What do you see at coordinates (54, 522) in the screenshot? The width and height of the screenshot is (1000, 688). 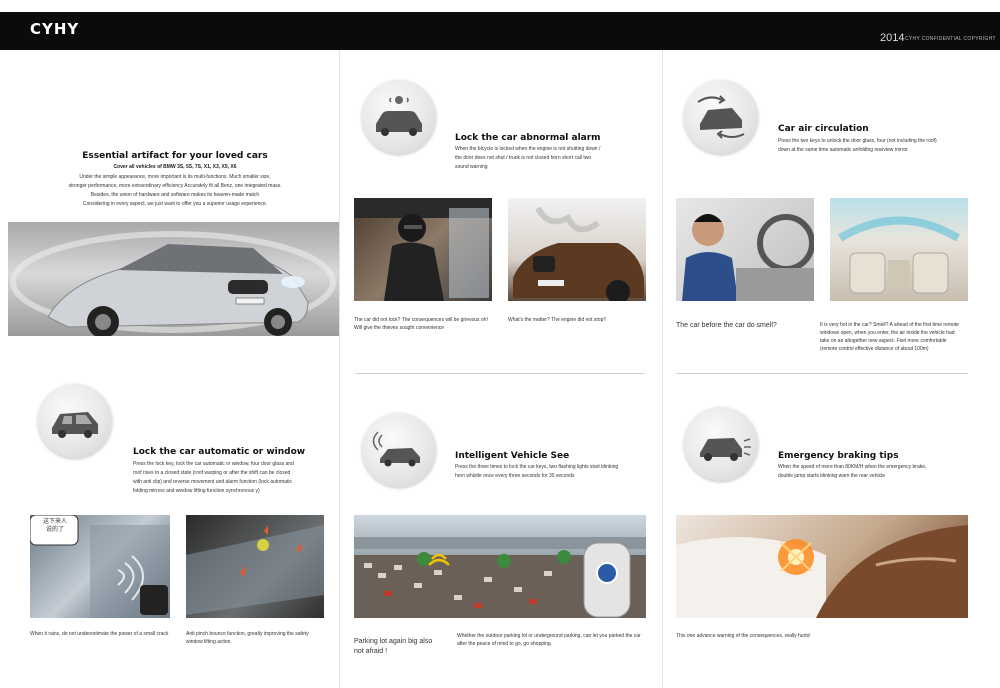 I see `sticker-line: 这下来人` at bounding box center [54, 522].